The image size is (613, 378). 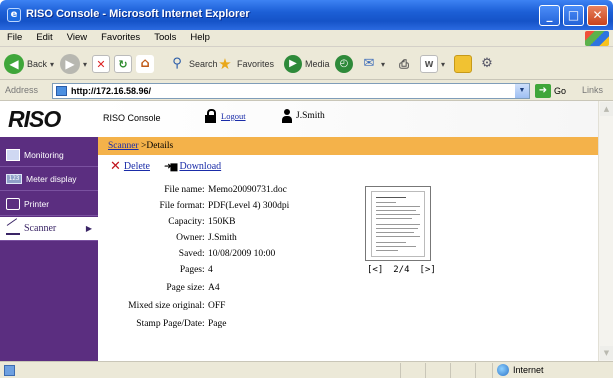 I want to click on media-icon: ▶, so click(x=293, y=64).